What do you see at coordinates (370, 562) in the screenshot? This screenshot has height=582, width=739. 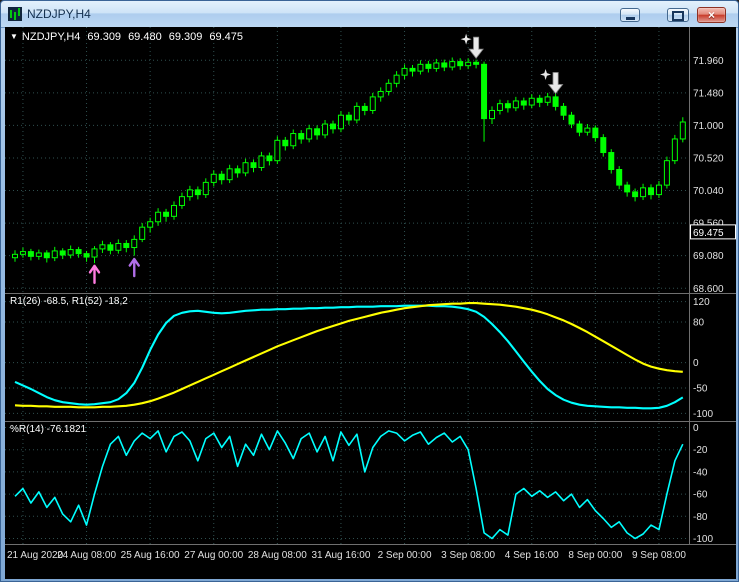 I see `time-axis` at bounding box center [370, 562].